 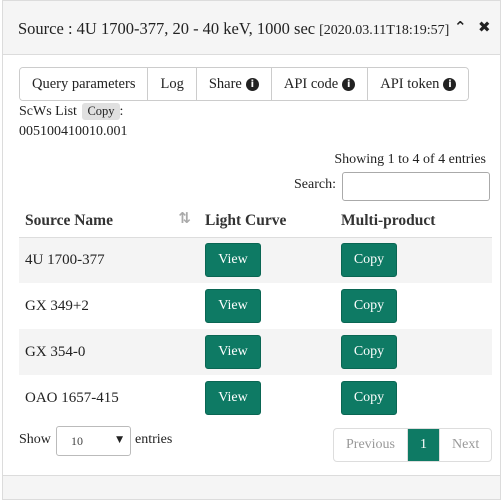 What do you see at coordinates (93, 441) in the screenshot?
I see `page-size-select: 10 ▼` at bounding box center [93, 441].